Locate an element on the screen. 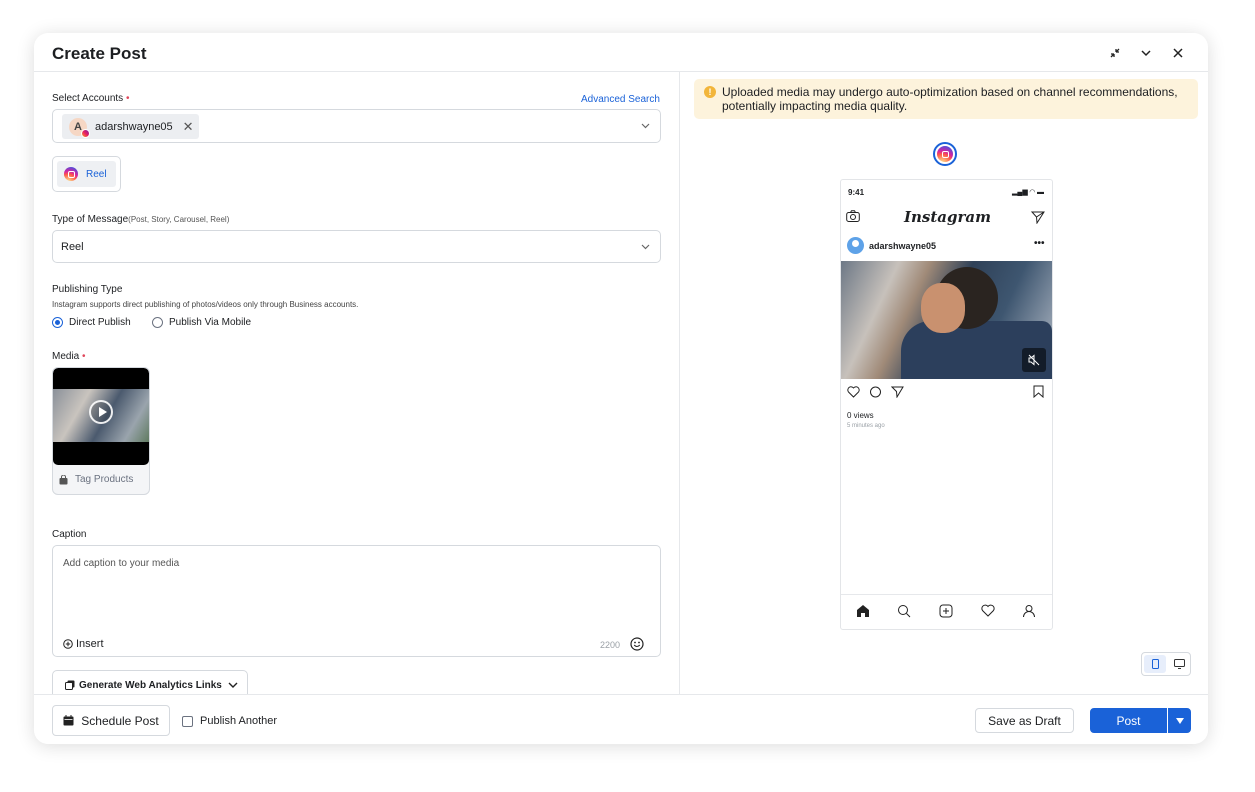 The image size is (1255, 792). remove-account-icon: ✕ is located at coordinates (188, 127).